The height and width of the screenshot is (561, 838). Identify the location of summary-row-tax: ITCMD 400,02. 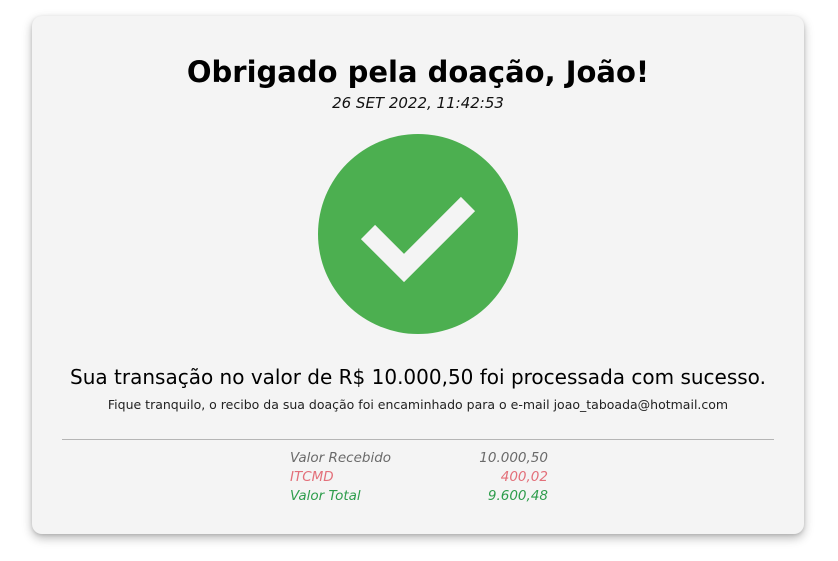
(419, 477).